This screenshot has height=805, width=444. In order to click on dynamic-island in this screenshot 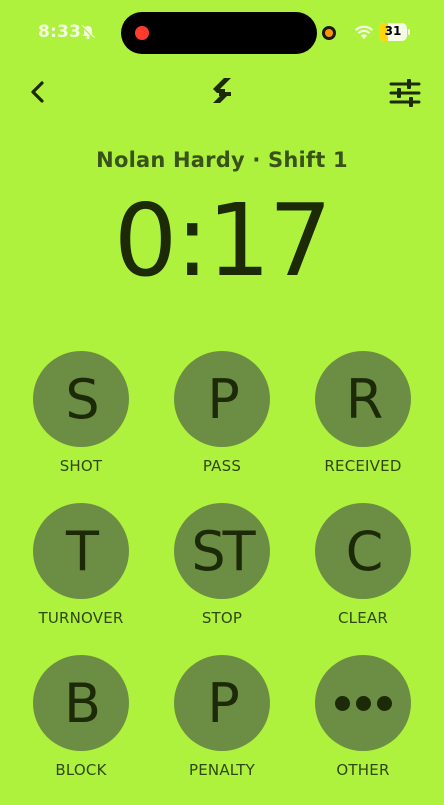, I will do `click(219, 33)`.